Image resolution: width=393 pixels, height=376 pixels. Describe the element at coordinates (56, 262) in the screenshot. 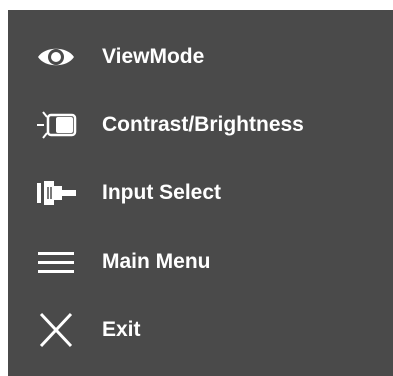

I see `menu-lines-icon` at that location.